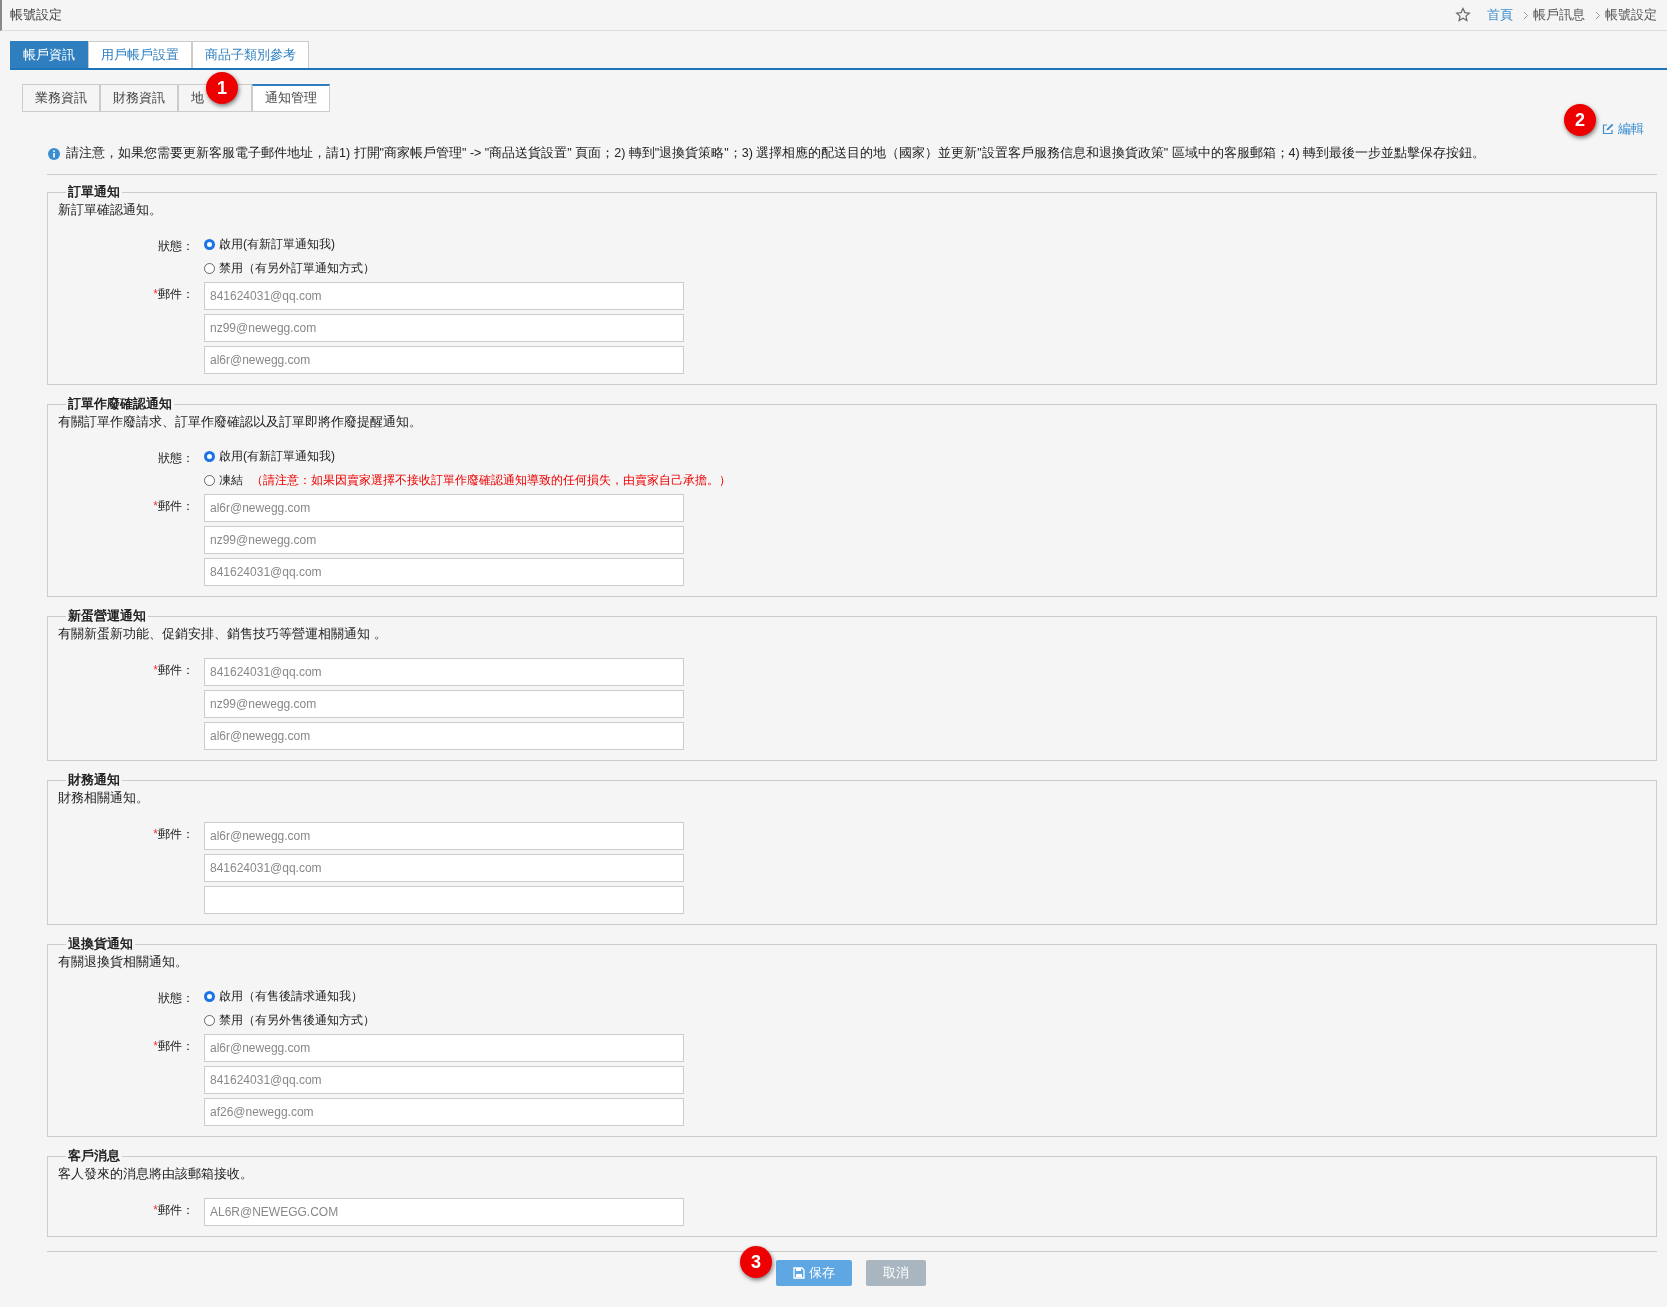  I want to click on callout-badge: 1, so click(222, 88).